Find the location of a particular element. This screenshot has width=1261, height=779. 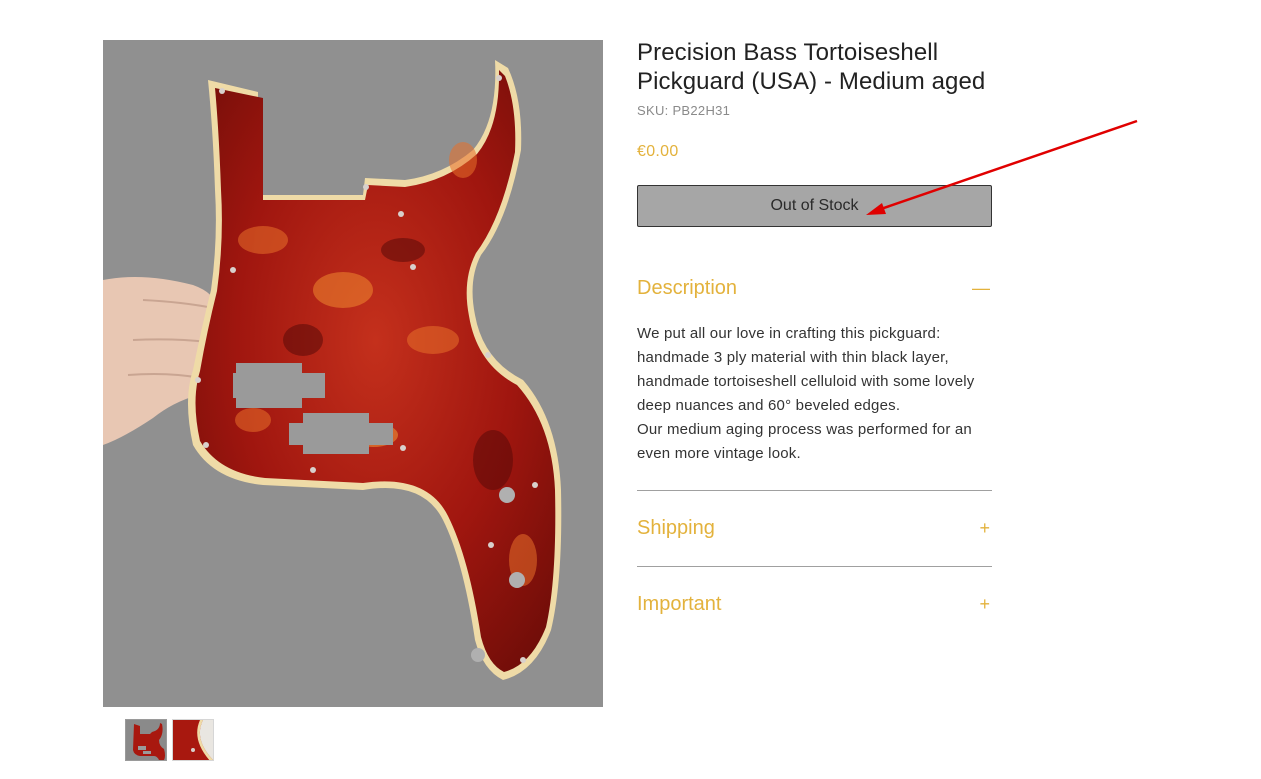

shipping-label: Shipping is located at coordinates (676, 528).